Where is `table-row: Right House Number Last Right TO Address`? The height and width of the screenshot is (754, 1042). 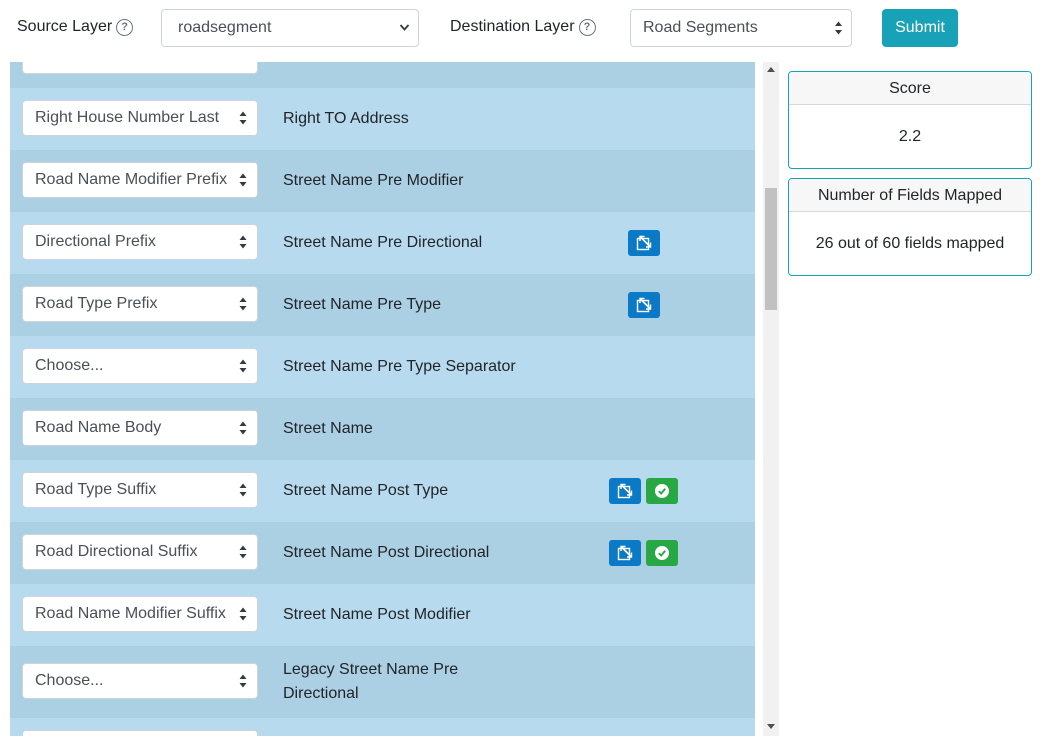
table-row: Right House Number Last Right TO Address is located at coordinates (382, 119).